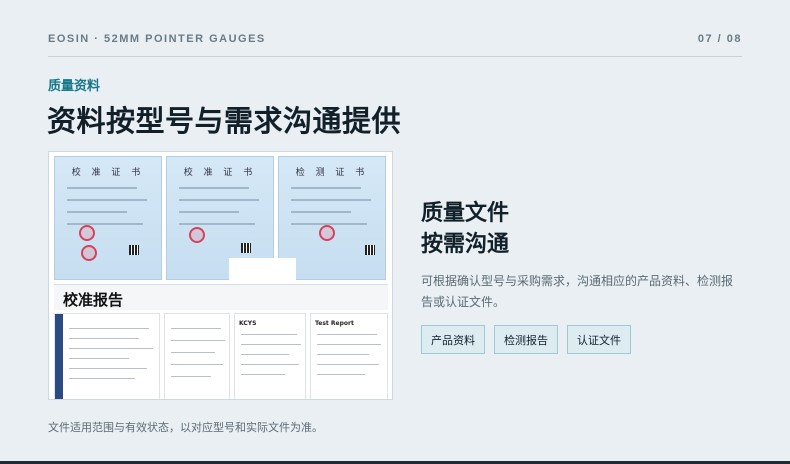 The height and width of the screenshot is (464, 790). Describe the element at coordinates (349, 356) in the screenshot. I see `report-document: Test Report` at that location.